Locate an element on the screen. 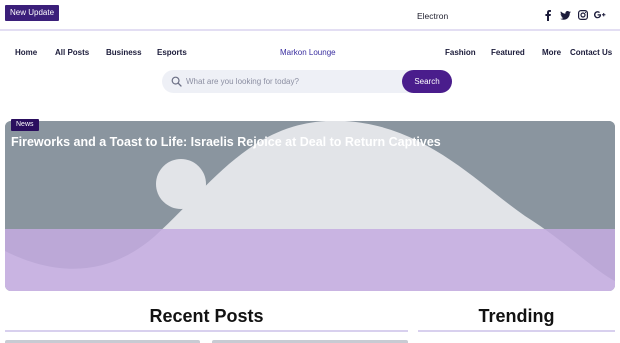  google-plus-icon is located at coordinates (600, 15).